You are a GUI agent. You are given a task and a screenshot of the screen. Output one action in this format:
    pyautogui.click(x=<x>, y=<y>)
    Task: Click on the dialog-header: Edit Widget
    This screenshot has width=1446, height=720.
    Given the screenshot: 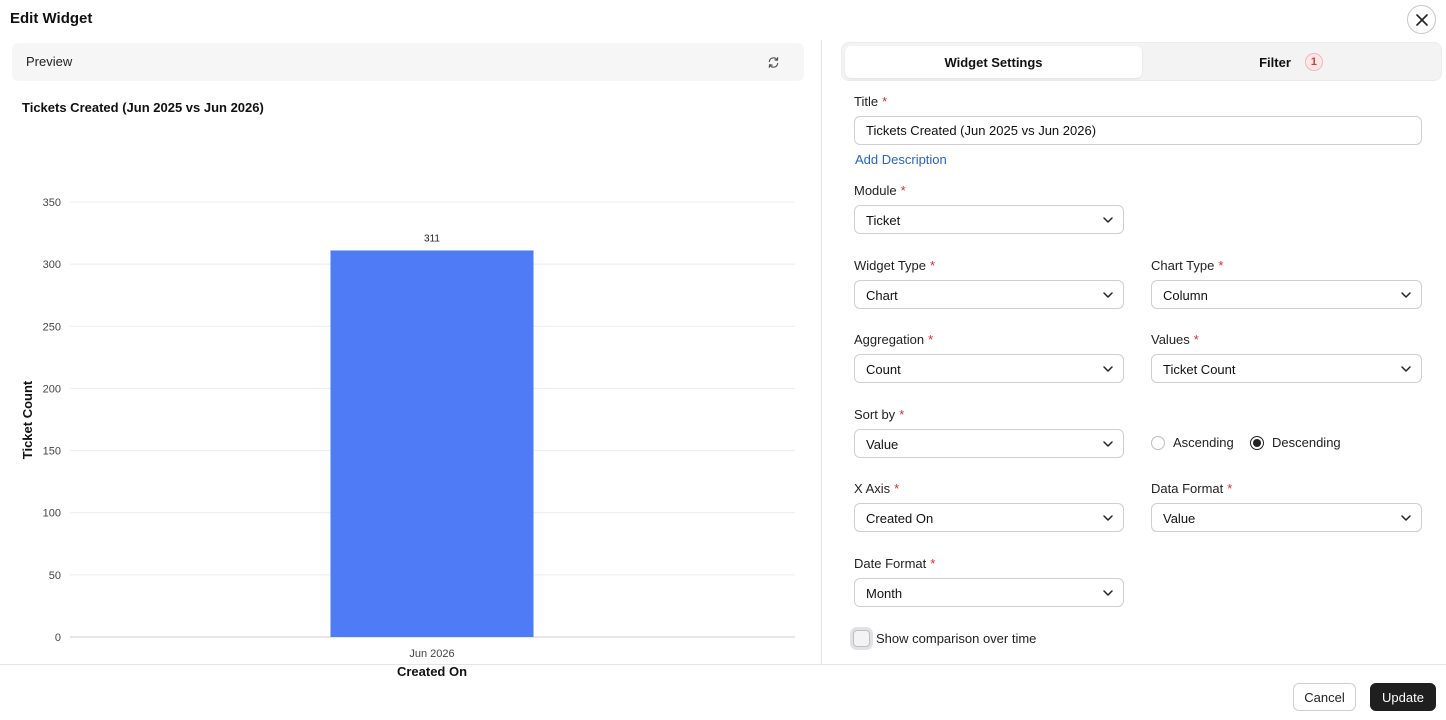 What is the action you would take?
    pyautogui.click(x=723, y=20)
    